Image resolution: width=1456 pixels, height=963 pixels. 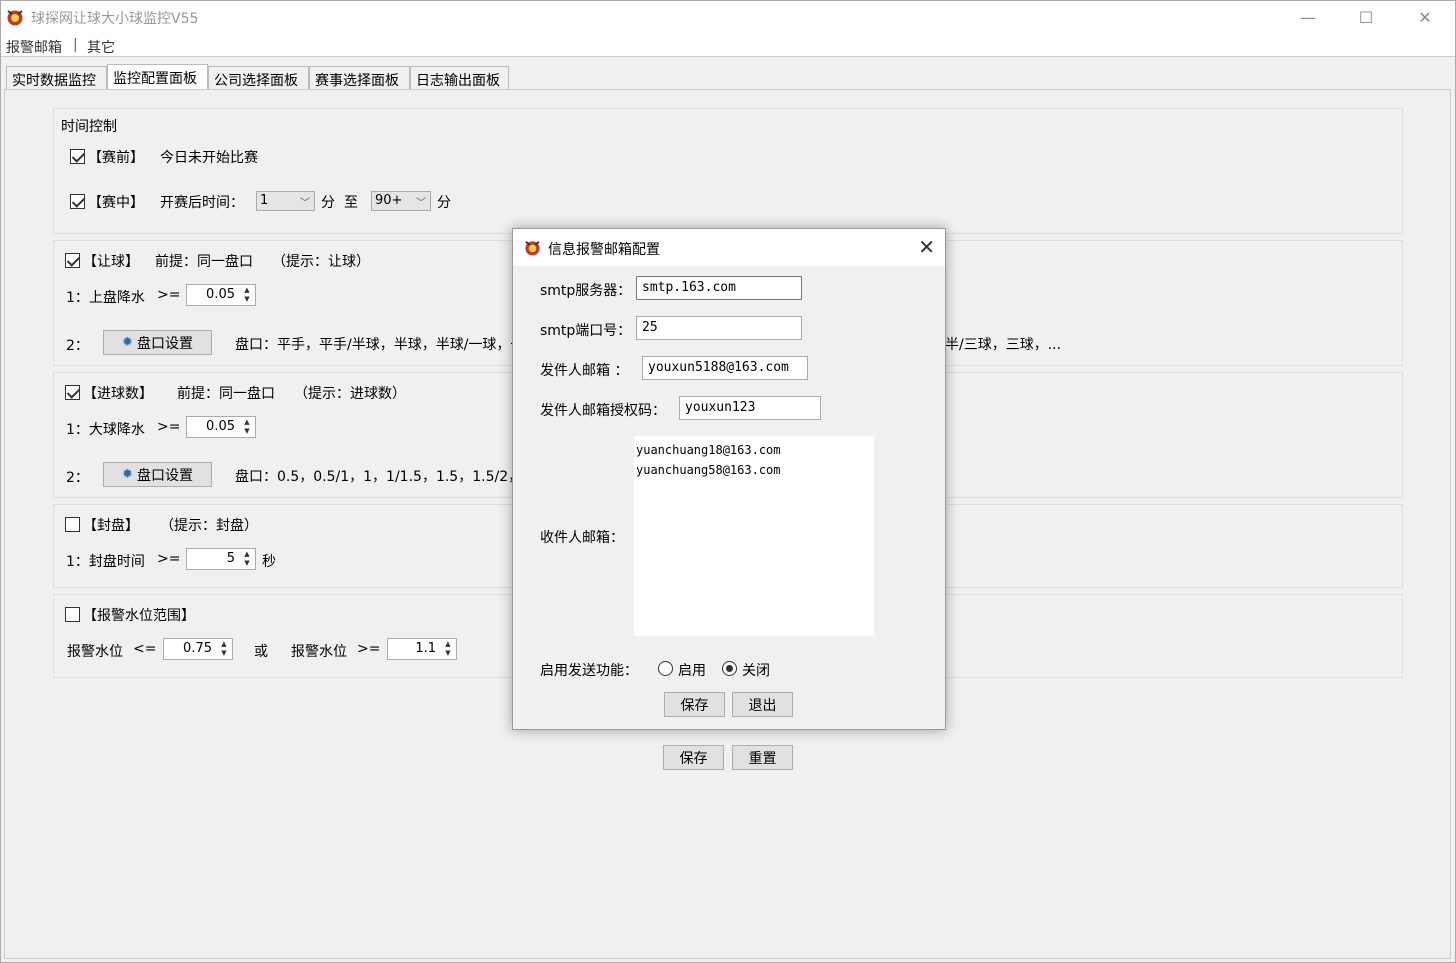 I want to click on goals-drop-spinner: 0.05 ▲ ▼, so click(x=221, y=427).